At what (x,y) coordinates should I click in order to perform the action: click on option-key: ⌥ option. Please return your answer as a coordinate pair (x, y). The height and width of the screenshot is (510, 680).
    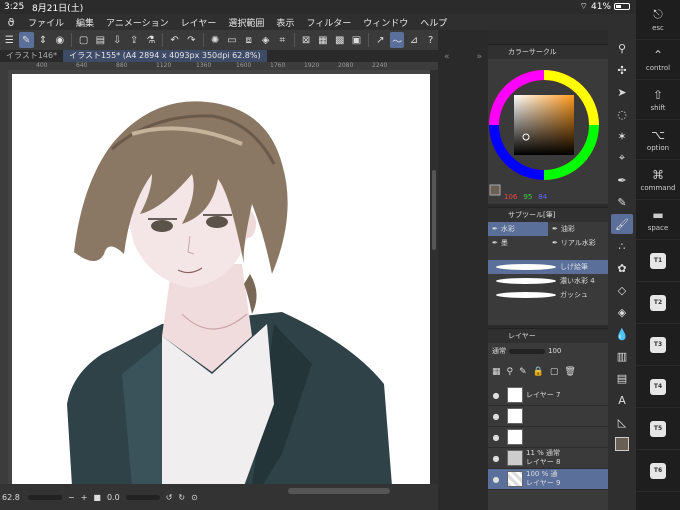
    Looking at the image, I should click on (658, 140).